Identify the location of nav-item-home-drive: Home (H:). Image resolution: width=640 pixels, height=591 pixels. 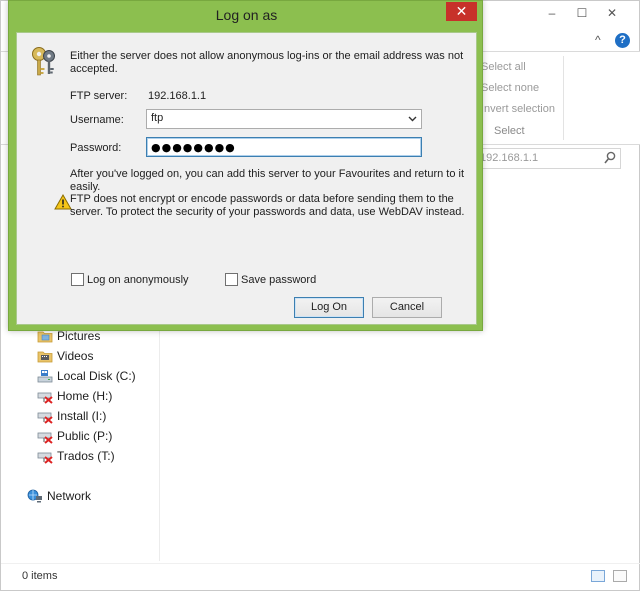
(74, 396).